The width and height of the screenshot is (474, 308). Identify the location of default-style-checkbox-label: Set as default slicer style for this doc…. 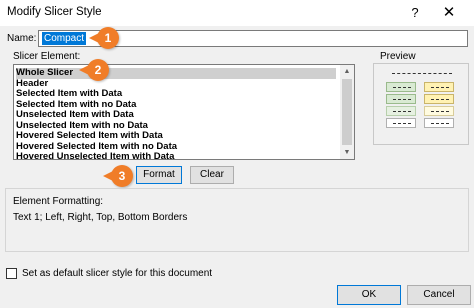
(117, 273).